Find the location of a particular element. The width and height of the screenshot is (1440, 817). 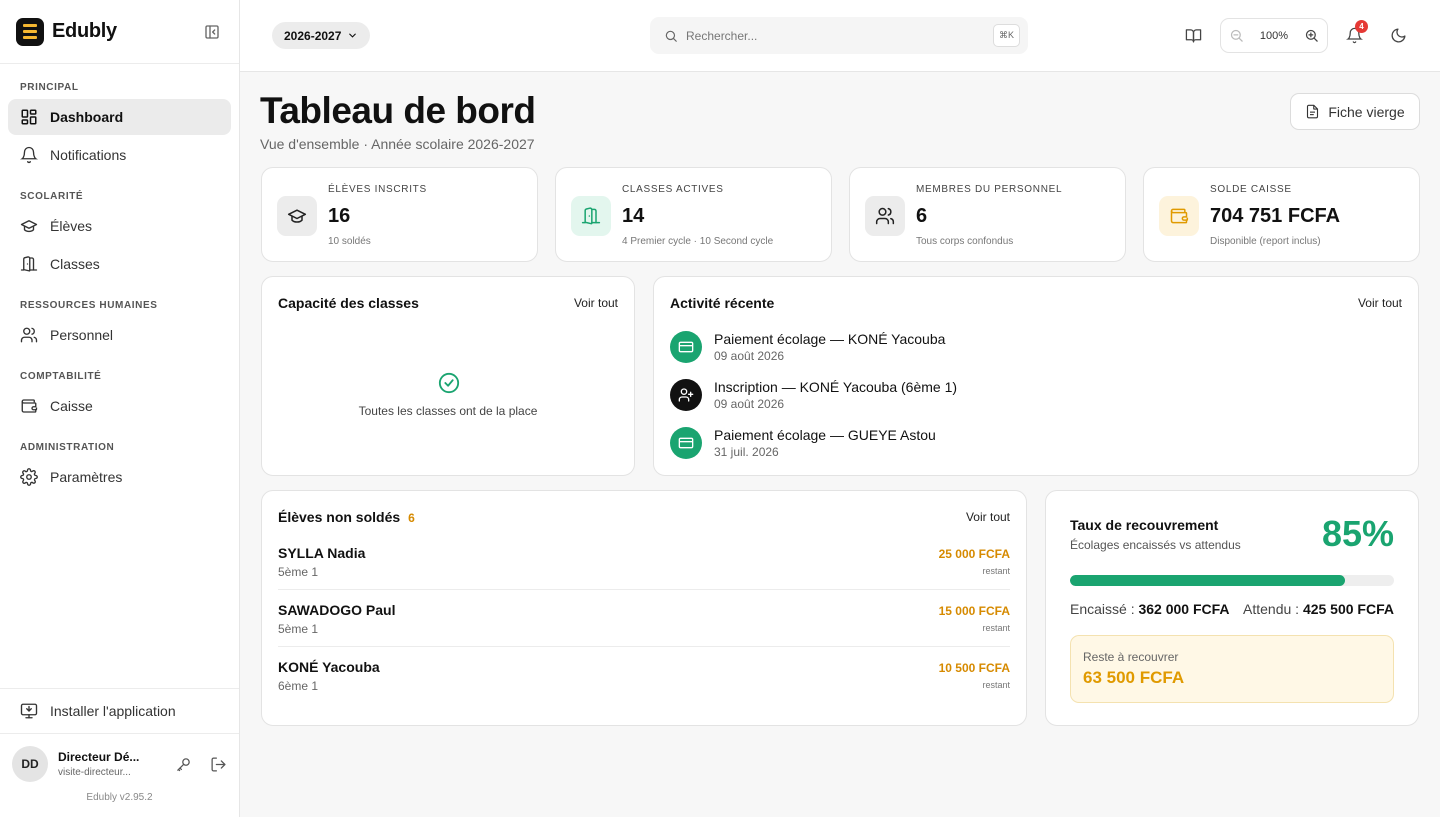

search-bar: ⌘K is located at coordinates (839, 35).